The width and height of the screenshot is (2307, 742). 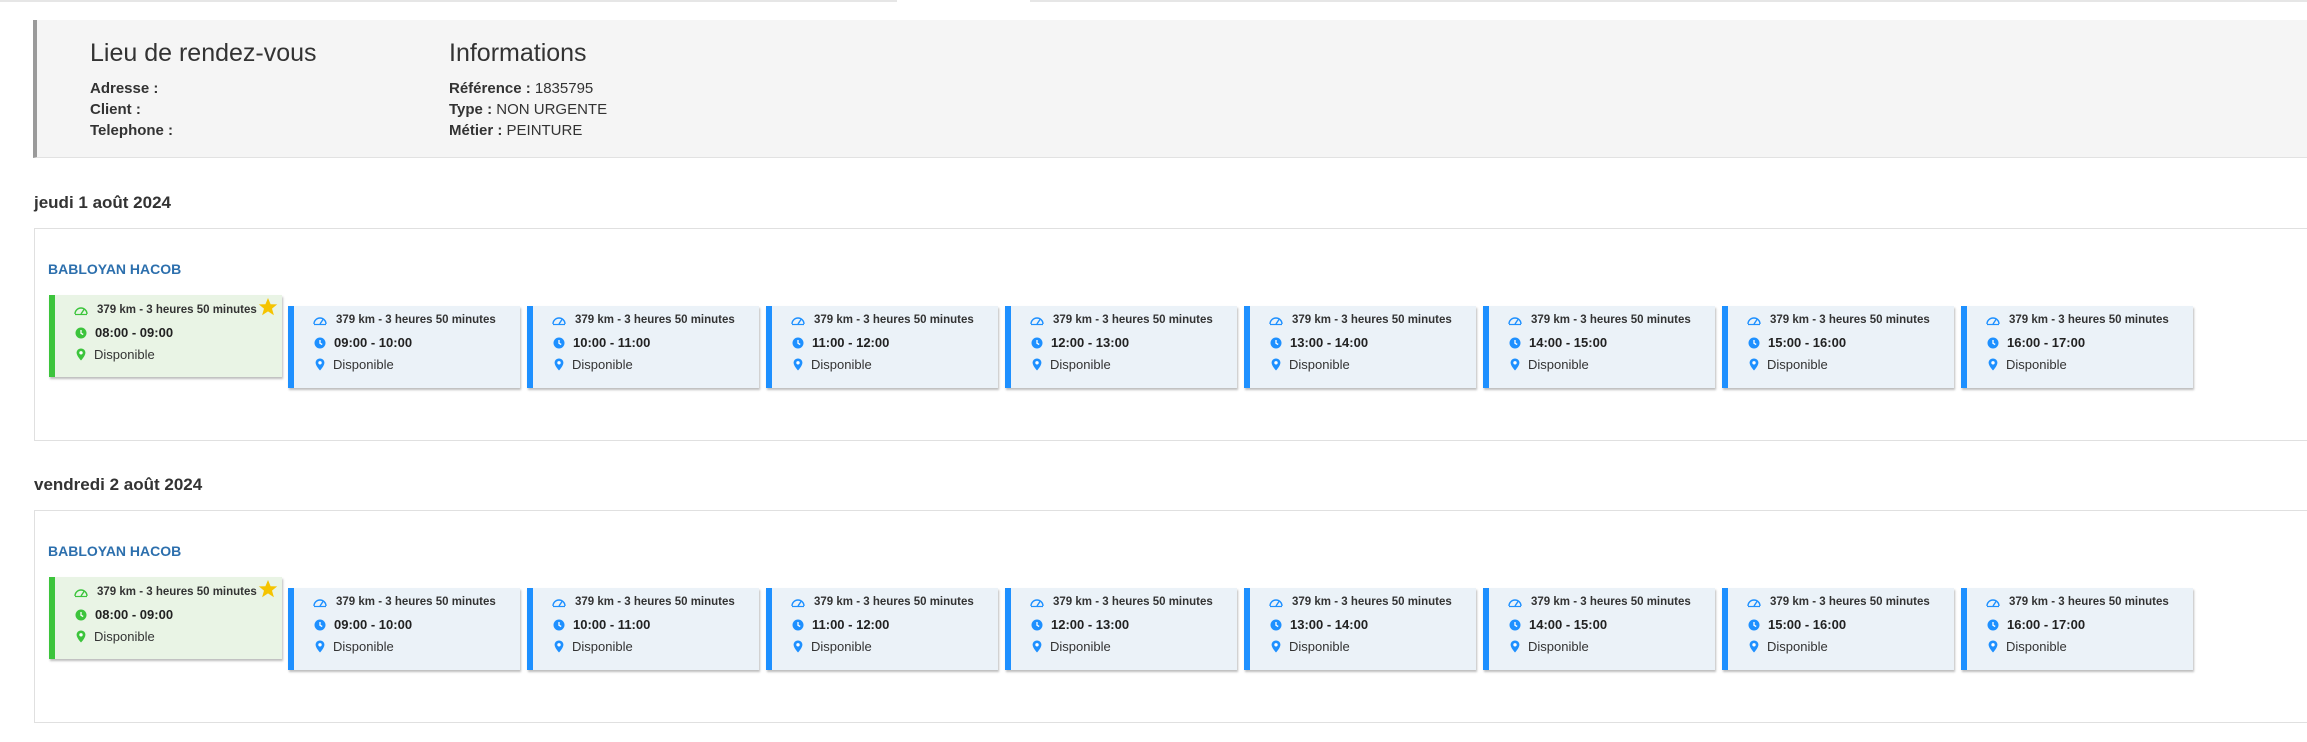 I want to click on slot-time-line: 11:00 - 12:00, so click(x=840, y=342).